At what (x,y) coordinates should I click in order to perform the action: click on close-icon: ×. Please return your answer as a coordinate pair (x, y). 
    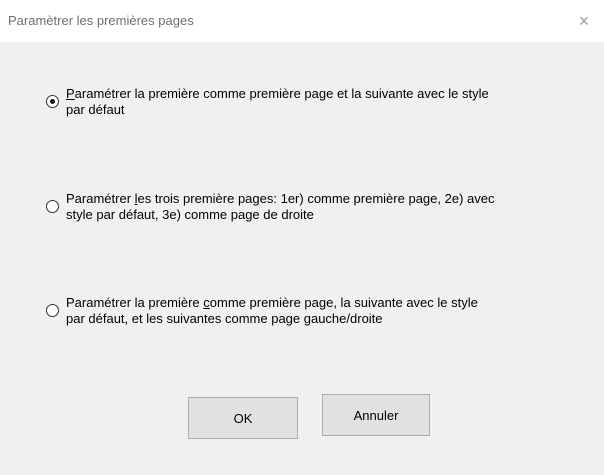
    Looking at the image, I should click on (584, 21).